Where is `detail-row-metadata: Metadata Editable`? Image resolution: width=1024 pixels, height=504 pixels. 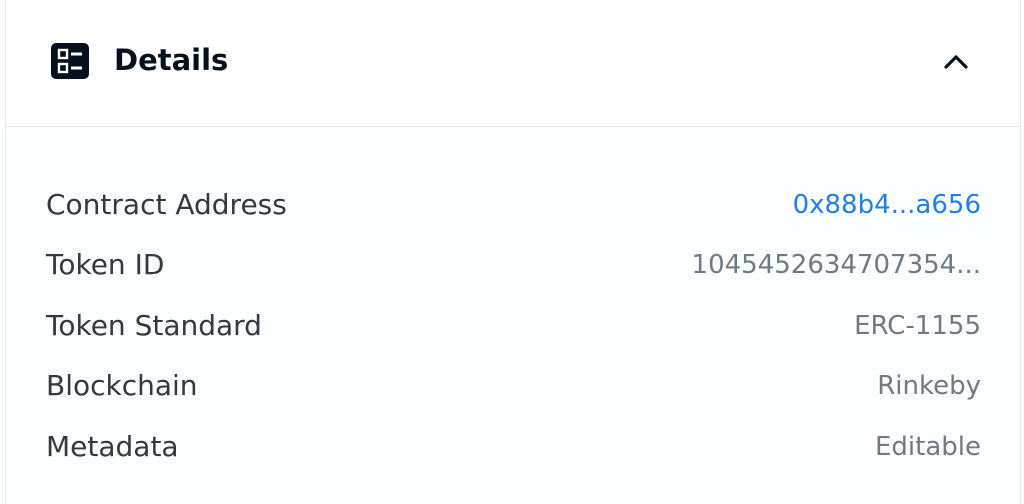 detail-row-metadata: Metadata Editable is located at coordinates (513, 447).